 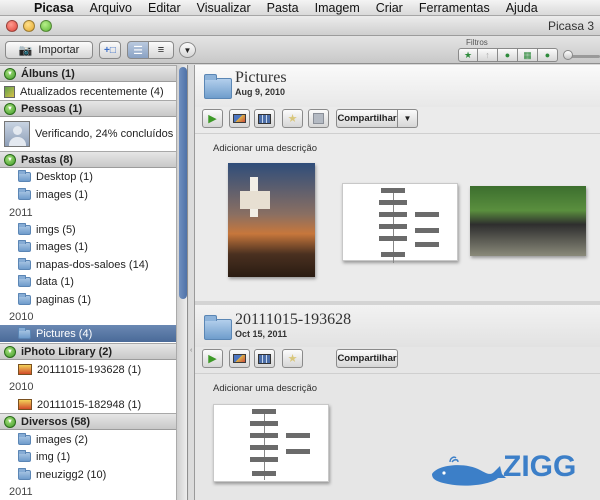 I want to click on album-title: 20111015-193628, so click(x=293, y=320).